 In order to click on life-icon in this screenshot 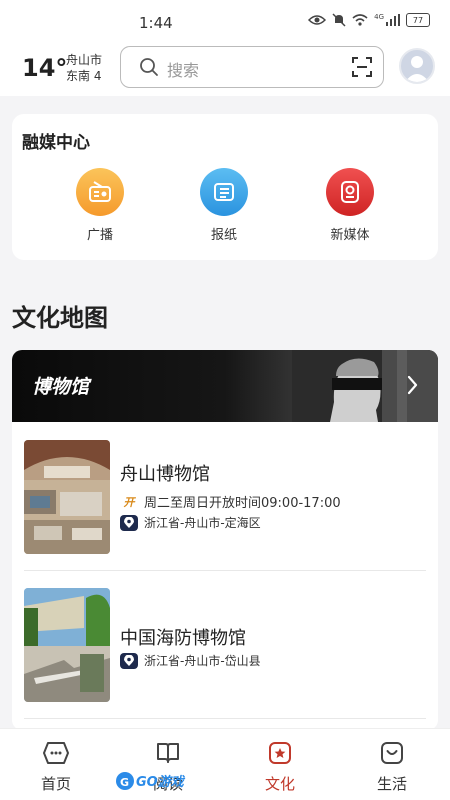, I will do `click(392, 753)`.